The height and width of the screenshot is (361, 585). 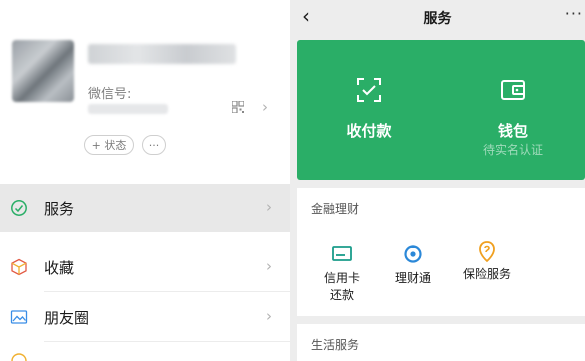 I want to click on page-title: 服务, so click(x=437, y=19).